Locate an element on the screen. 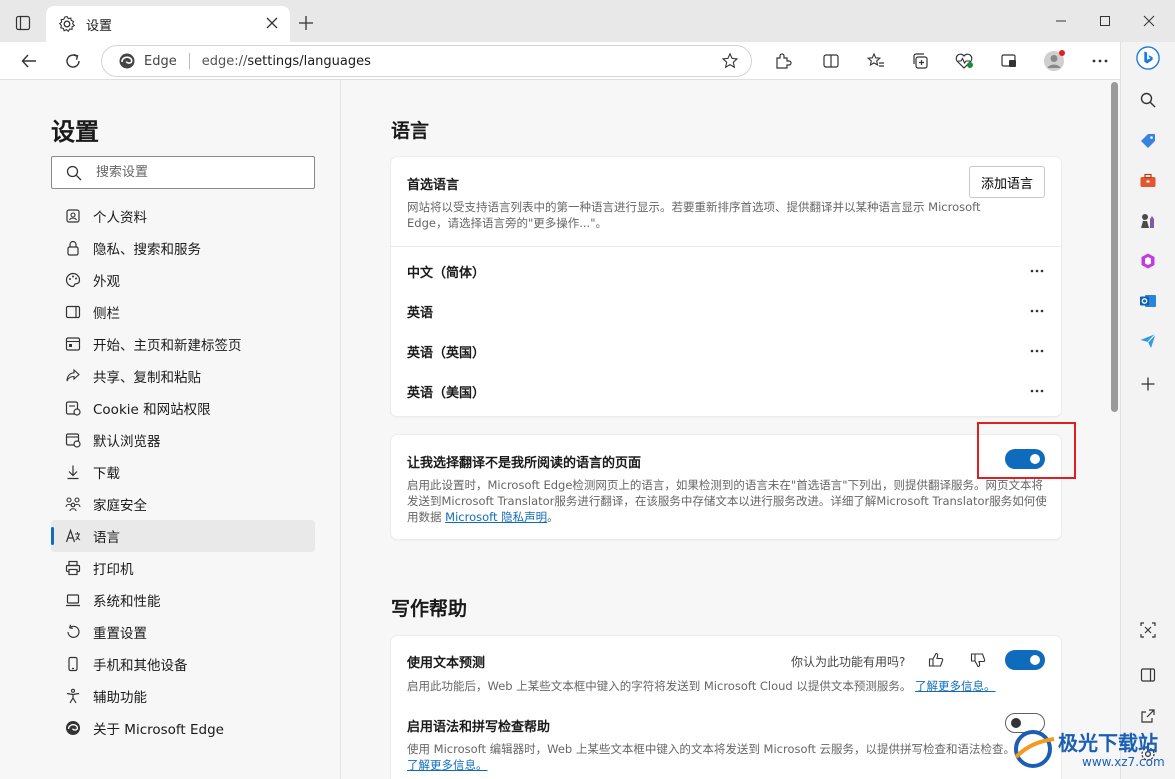 Image resolution: width=1175 pixels, height=779 pixels. minimize-button is located at coordinates (1061, 21).